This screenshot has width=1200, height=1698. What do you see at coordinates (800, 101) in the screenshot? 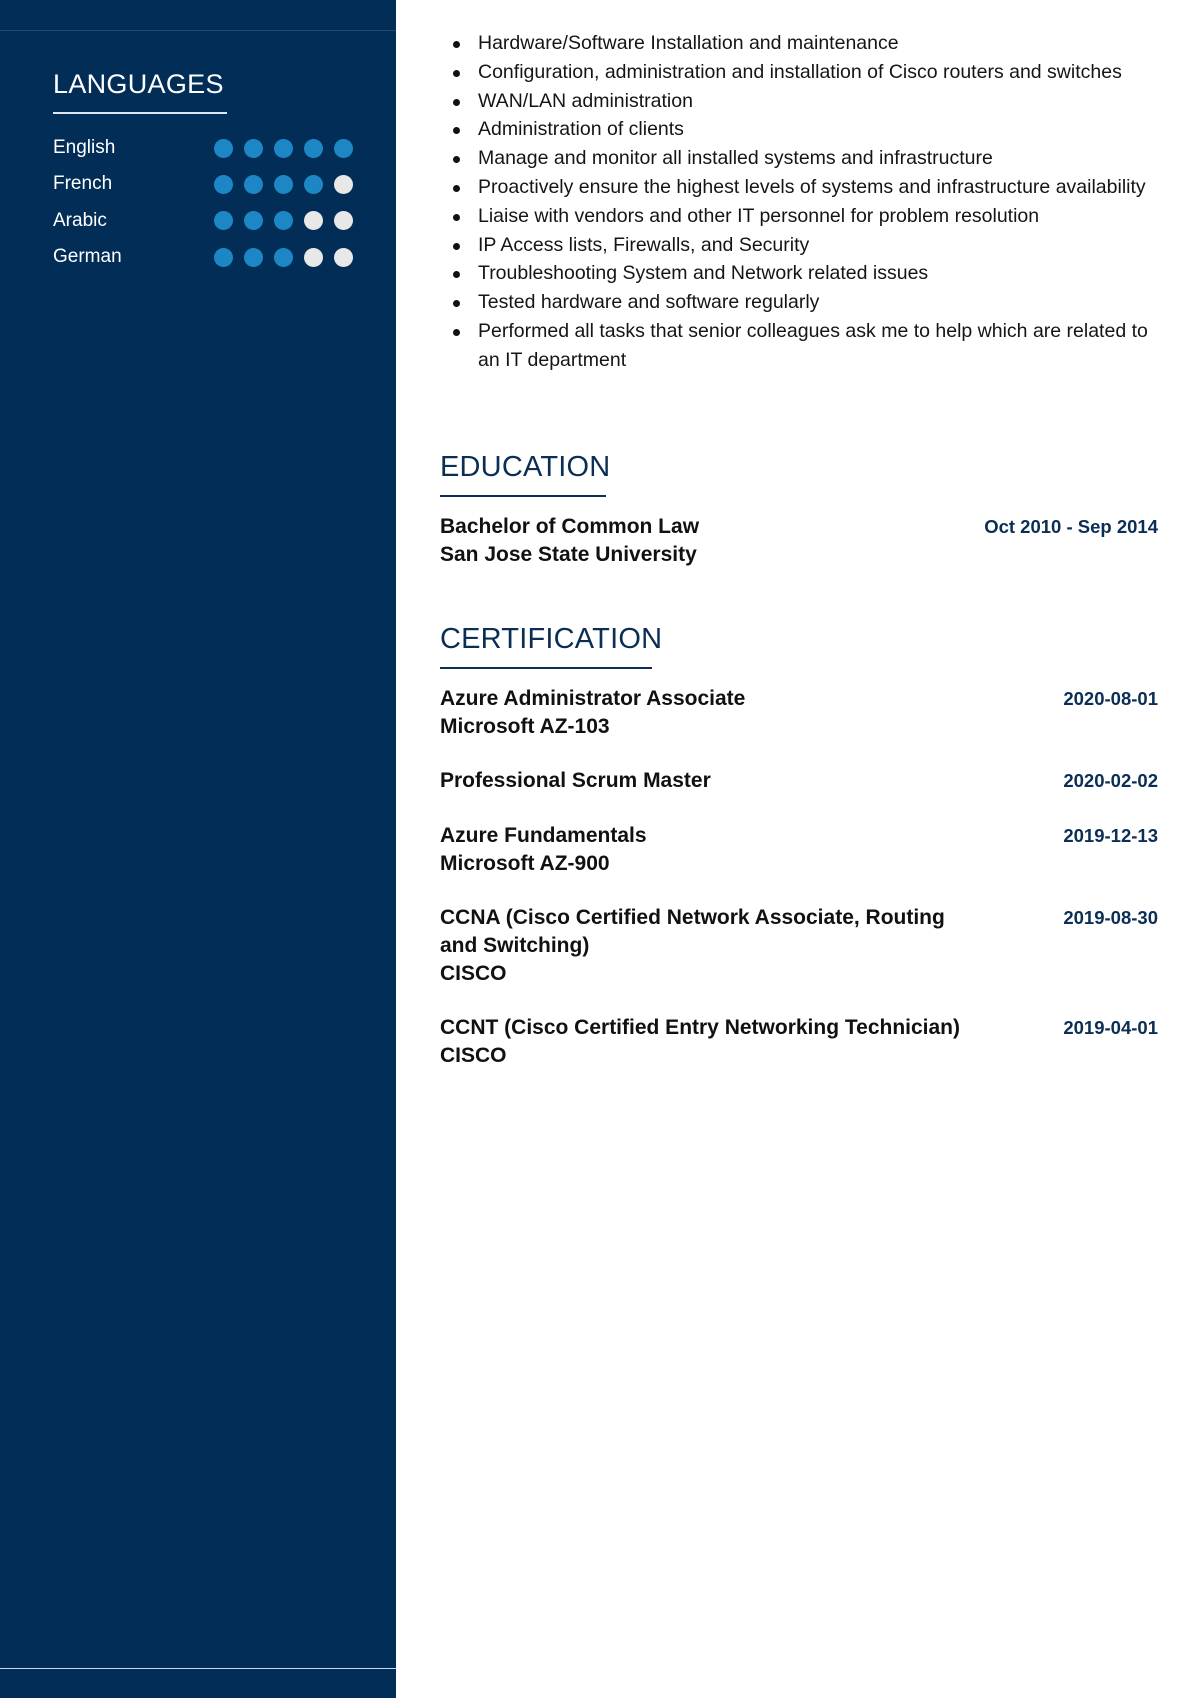
I see `experience-bullet: WAN/LAN administration` at bounding box center [800, 101].